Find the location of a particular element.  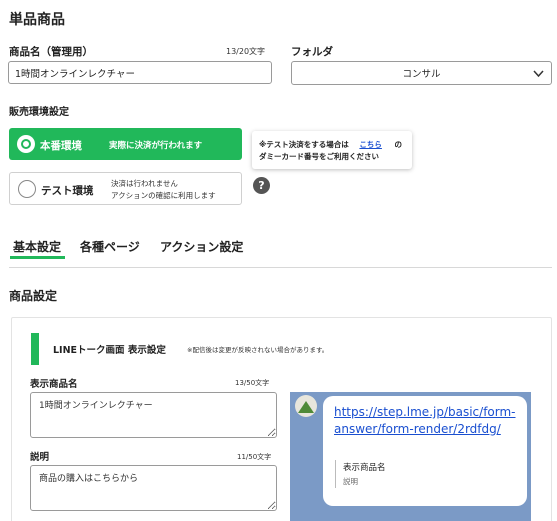

tooltip-text-post: の is located at coordinates (398, 144).